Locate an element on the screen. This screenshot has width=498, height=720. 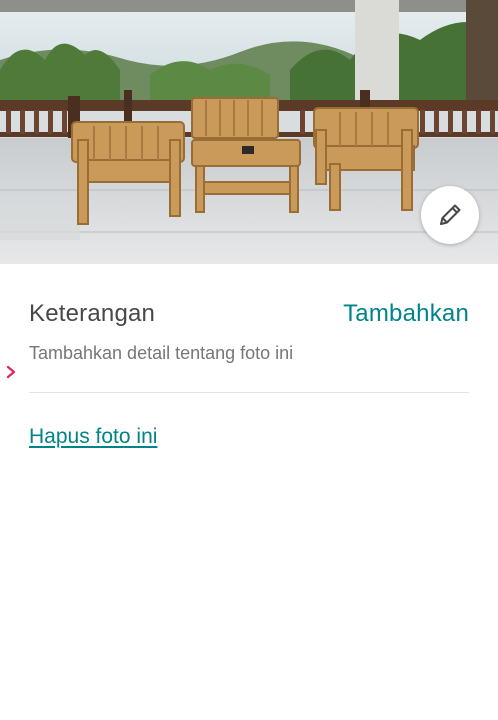
pencil-icon is located at coordinates (450, 214).